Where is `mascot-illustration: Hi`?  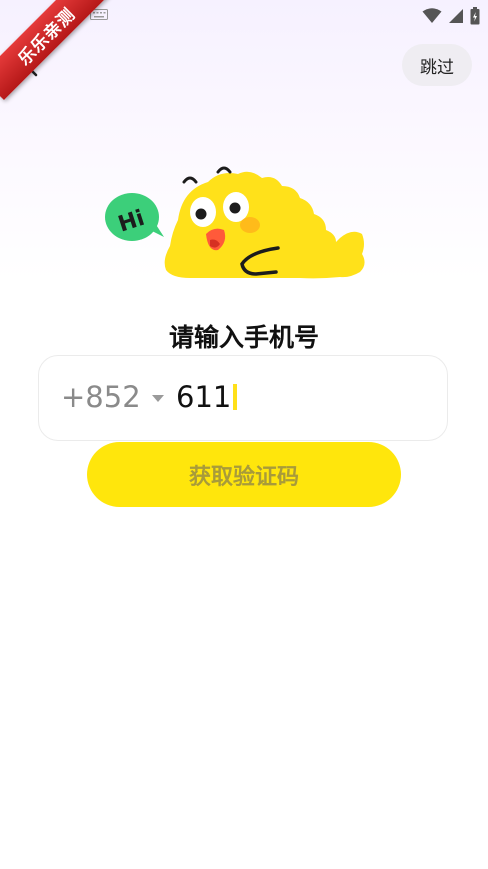
mascot-illustration: Hi is located at coordinates (235, 222).